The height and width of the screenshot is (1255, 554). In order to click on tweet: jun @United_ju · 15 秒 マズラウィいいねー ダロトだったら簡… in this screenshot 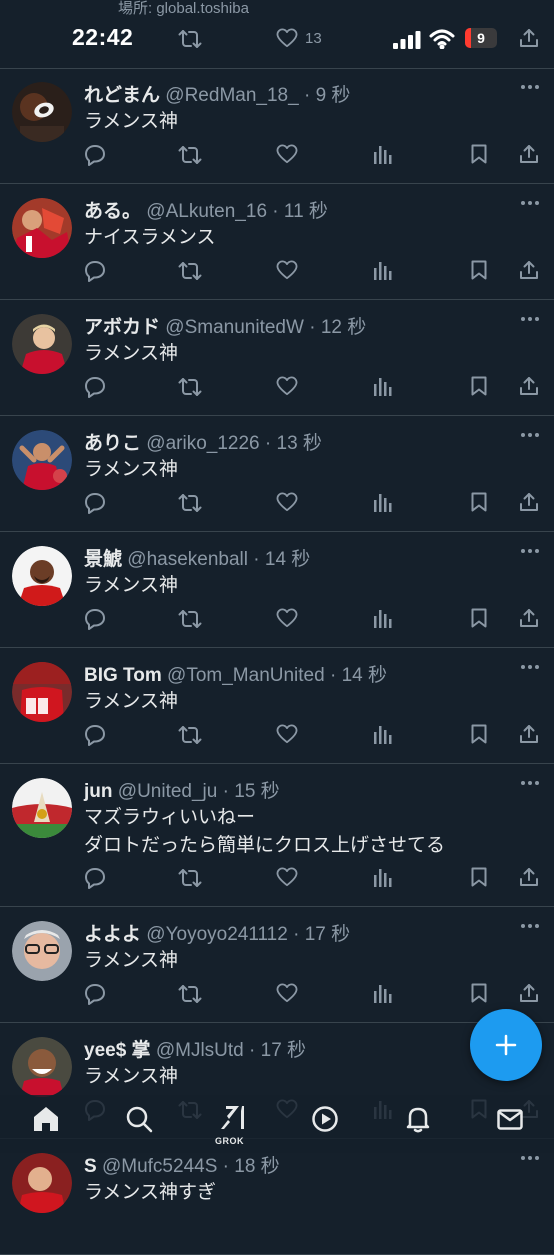, I will do `click(277, 835)`.